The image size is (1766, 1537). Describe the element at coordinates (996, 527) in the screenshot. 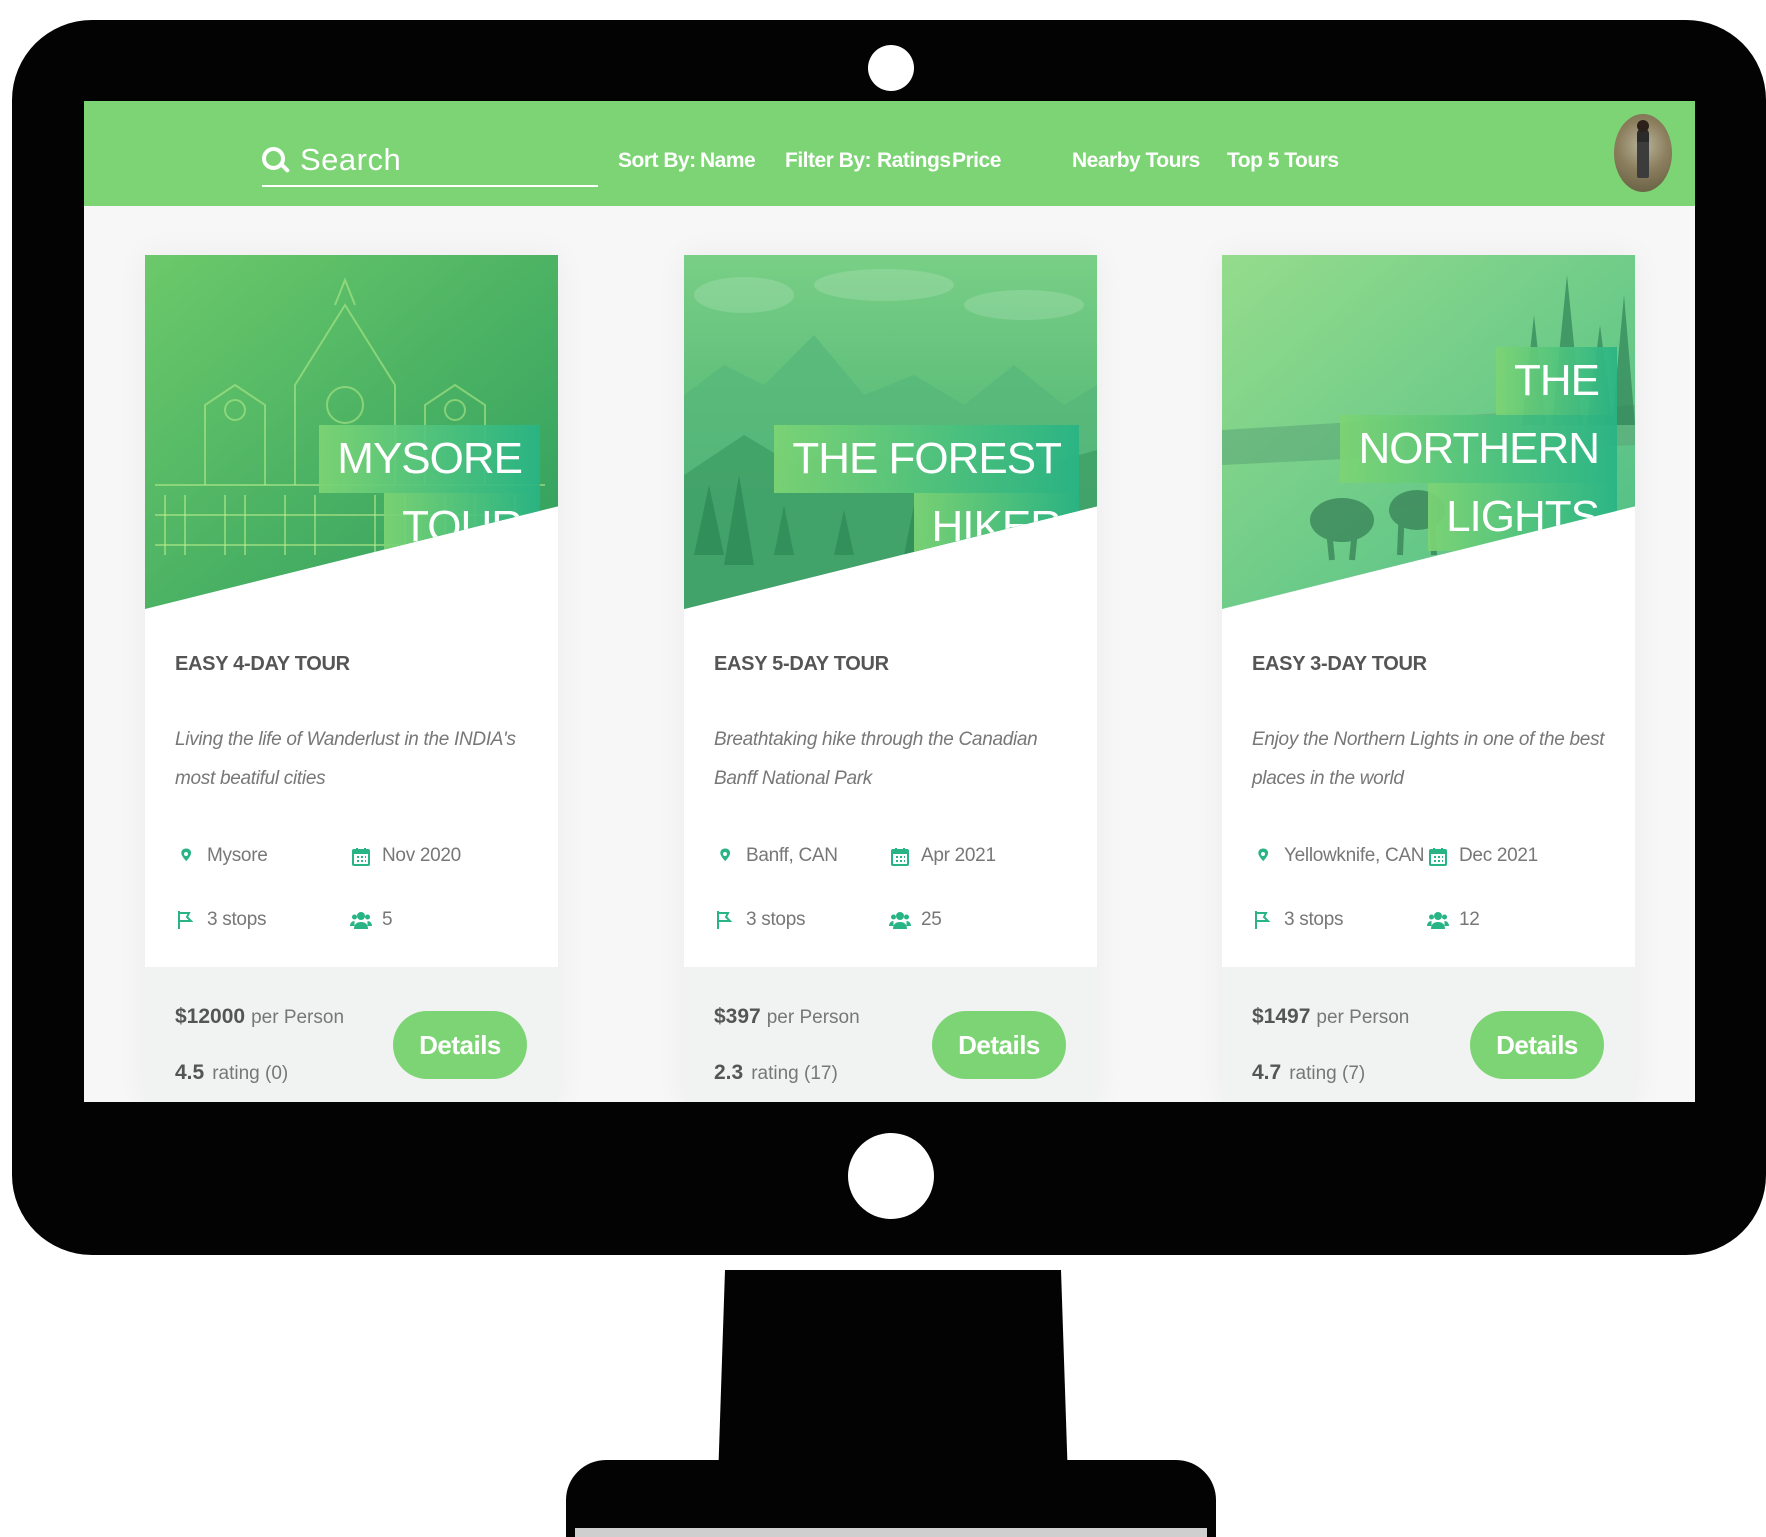

I see `tour-title-line: HIKER` at that location.